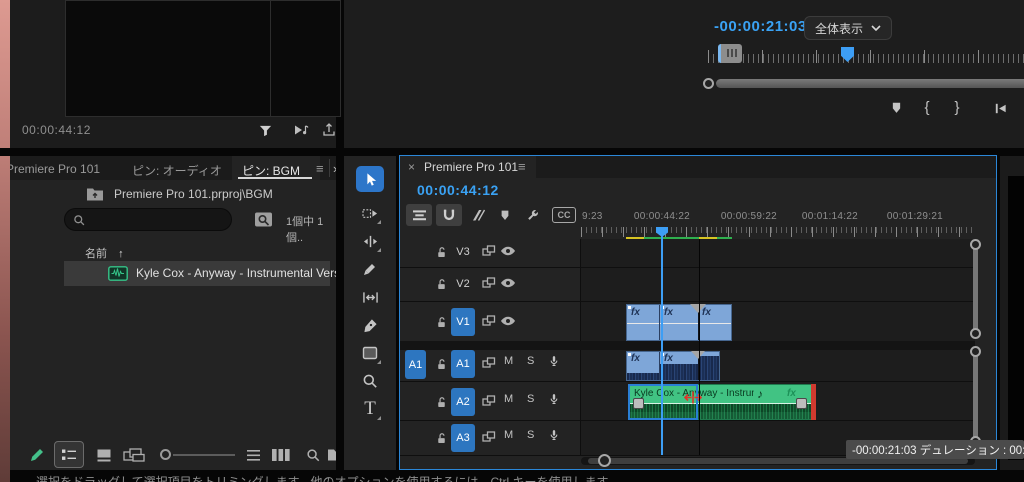  I want to click on timeline-panel-menu-icon: ≡, so click(522, 166).